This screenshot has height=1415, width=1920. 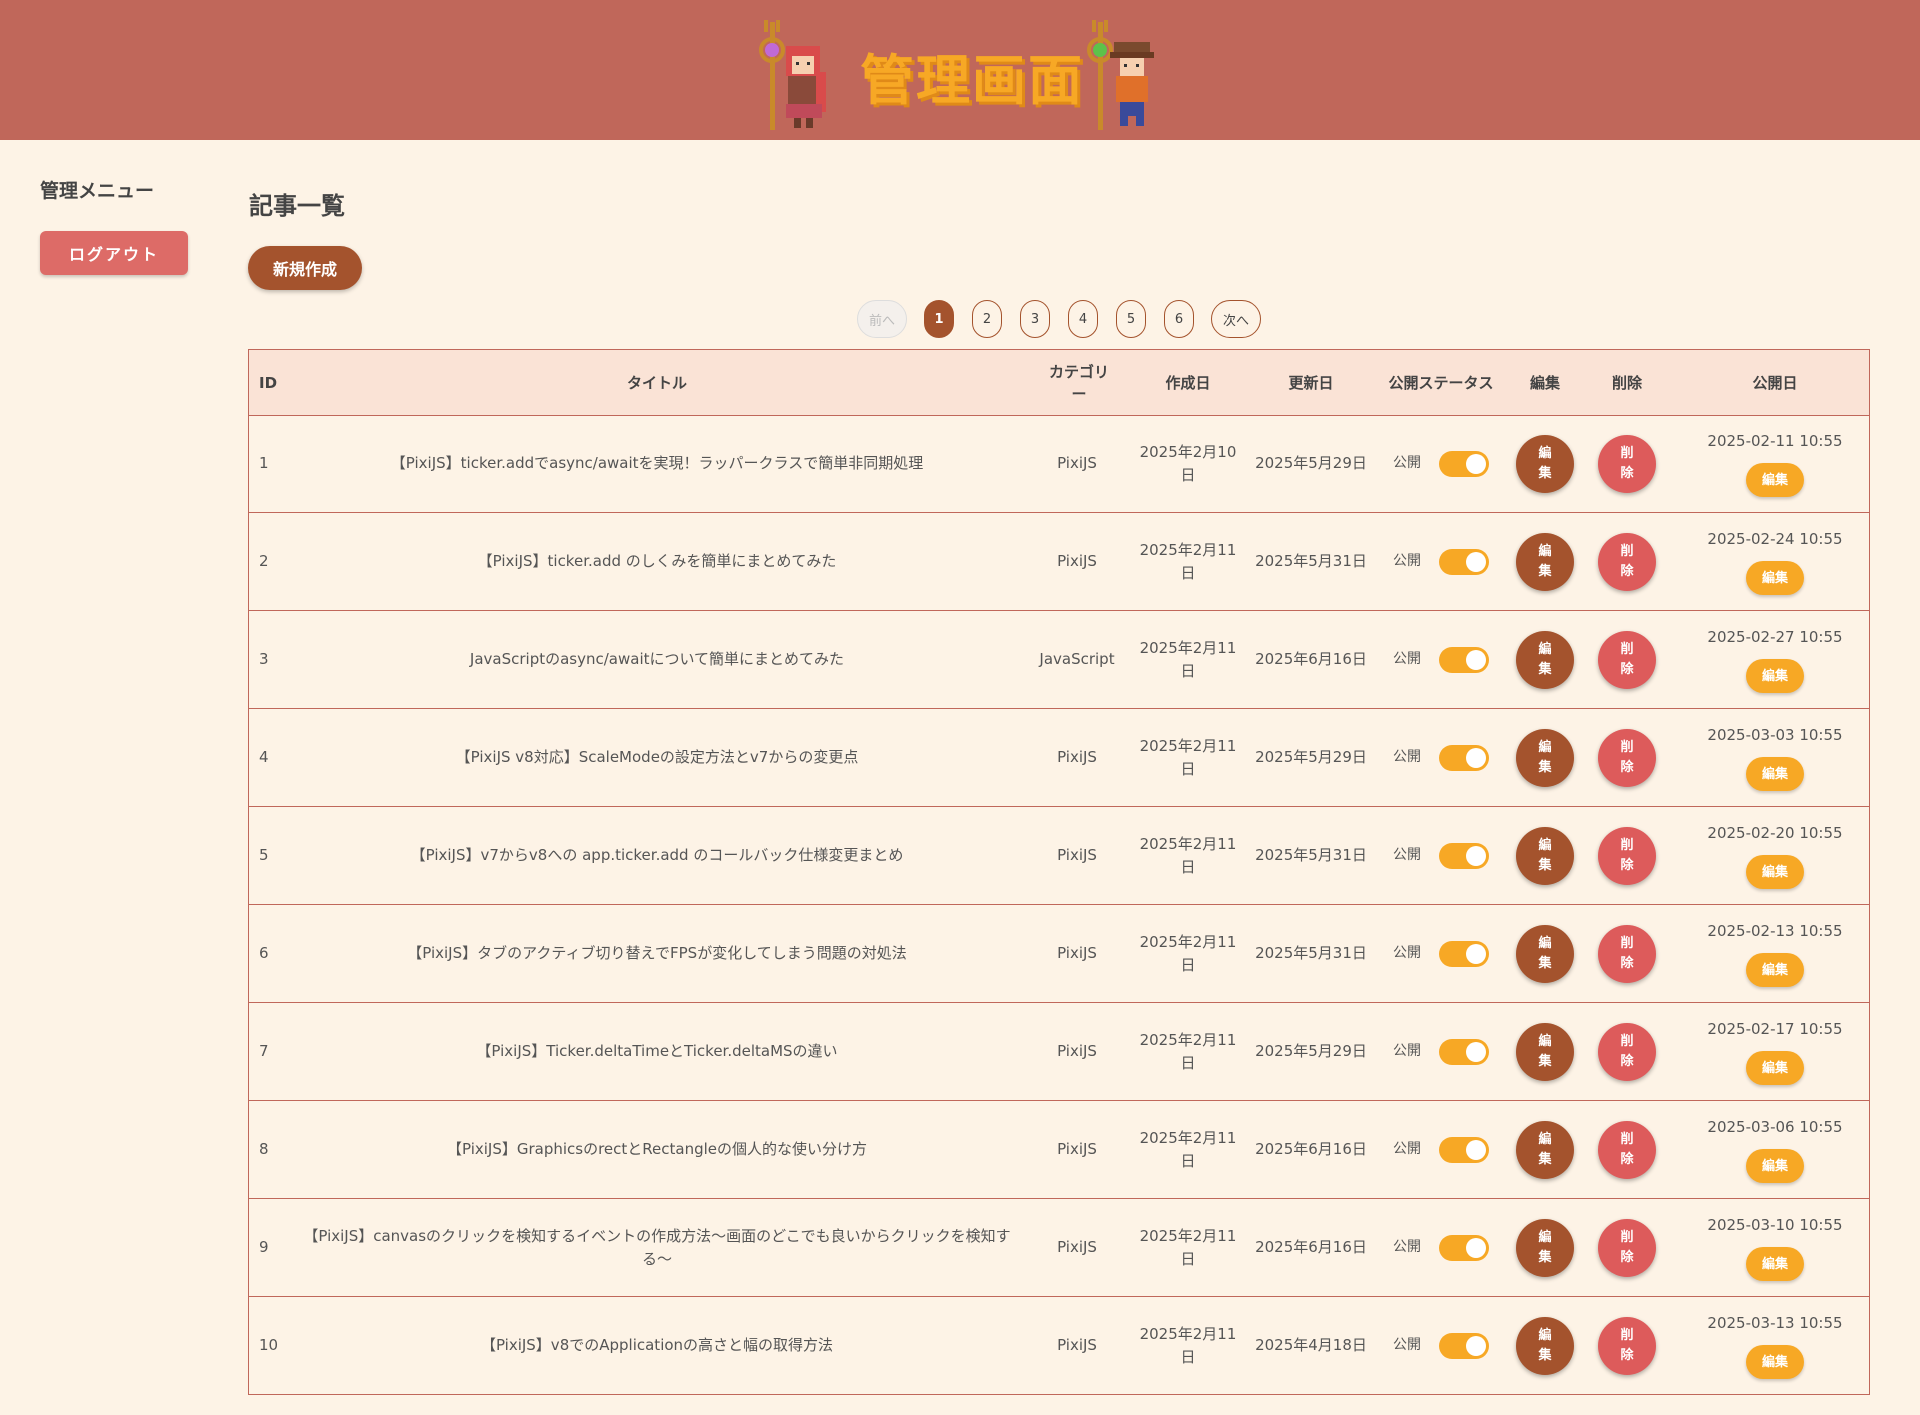 What do you see at coordinates (939, 319) in the screenshot?
I see `page-button-1: 1` at bounding box center [939, 319].